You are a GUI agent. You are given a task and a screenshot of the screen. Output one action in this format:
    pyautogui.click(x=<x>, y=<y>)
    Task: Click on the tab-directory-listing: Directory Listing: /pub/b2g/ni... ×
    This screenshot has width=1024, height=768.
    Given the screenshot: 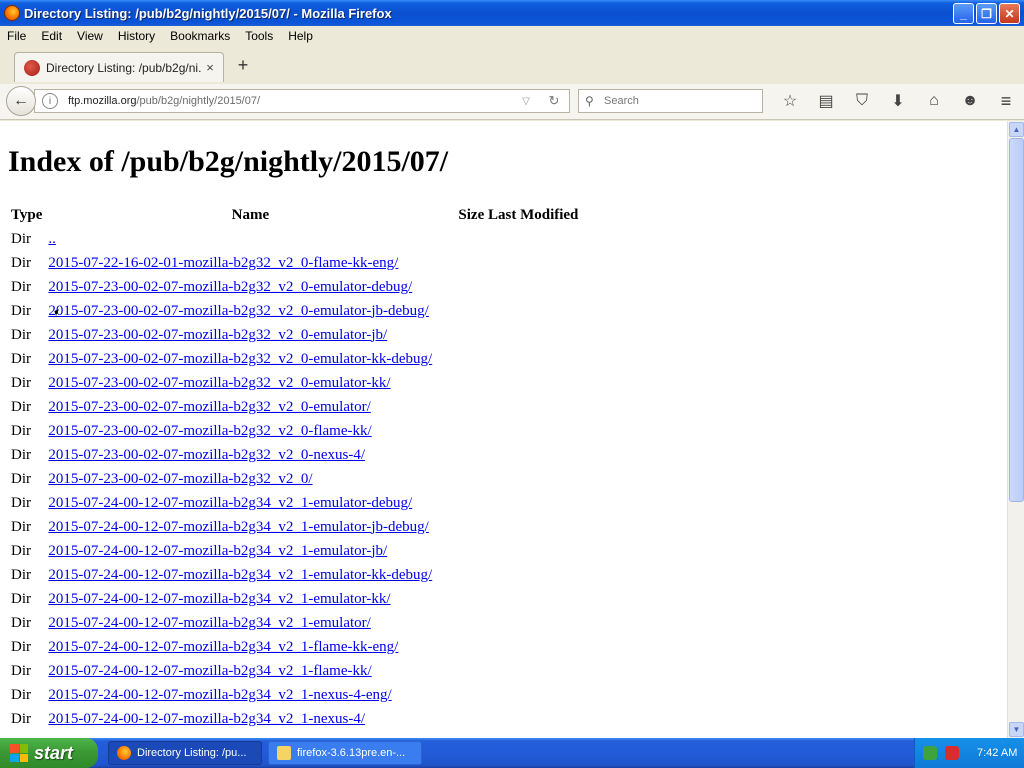 What is the action you would take?
    pyautogui.click(x=119, y=67)
    